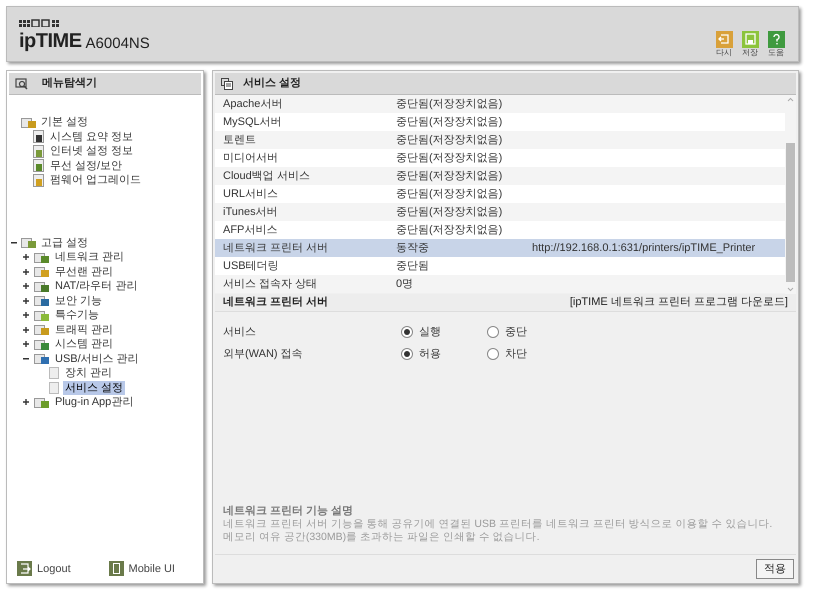  Describe the element at coordinates (151, 568) in the screenshot. I see `footer-link: Mobile UI` at that location.